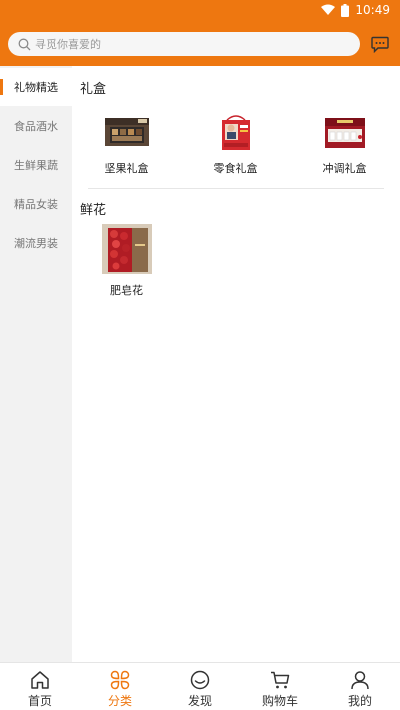 This screenshot has width=400, height=710. What do you see at coordinates (24, 44) in the screenshot?
I see `search-icon` at bounding box center [24, 44].